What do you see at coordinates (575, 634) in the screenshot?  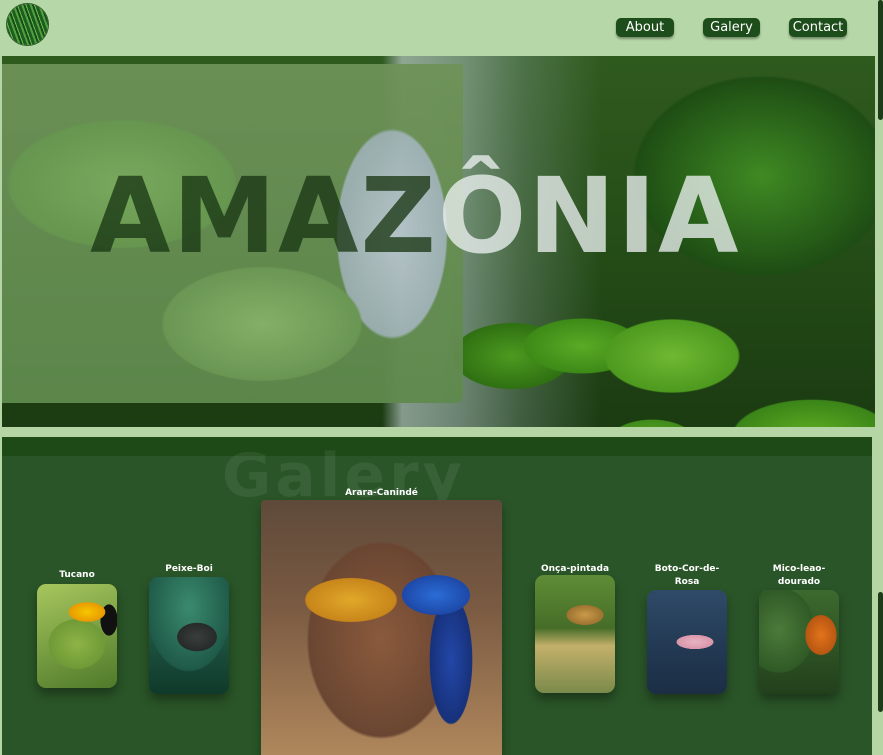 I see `jaguar-image` at bounding box center [575, 634].